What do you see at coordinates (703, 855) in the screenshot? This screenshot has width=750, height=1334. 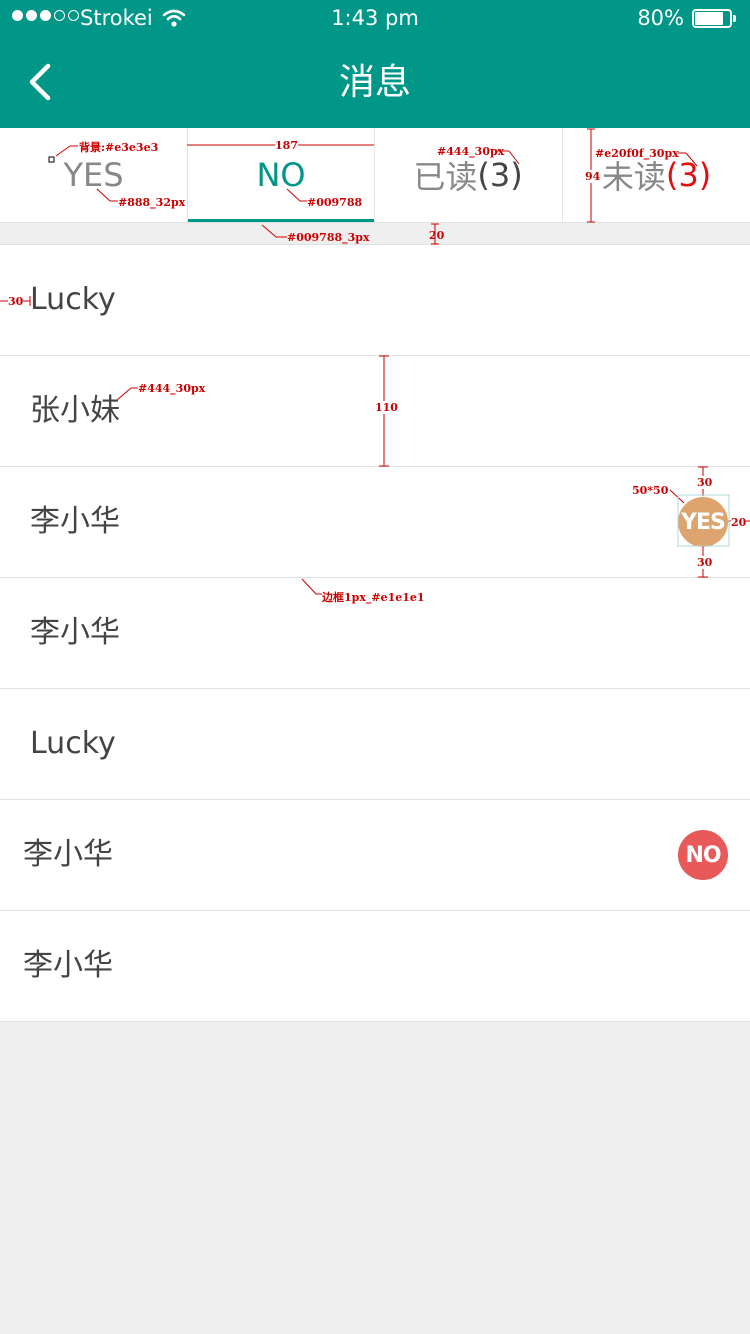 I see `status-badge-no: NO` at bounding box center [703, 855].